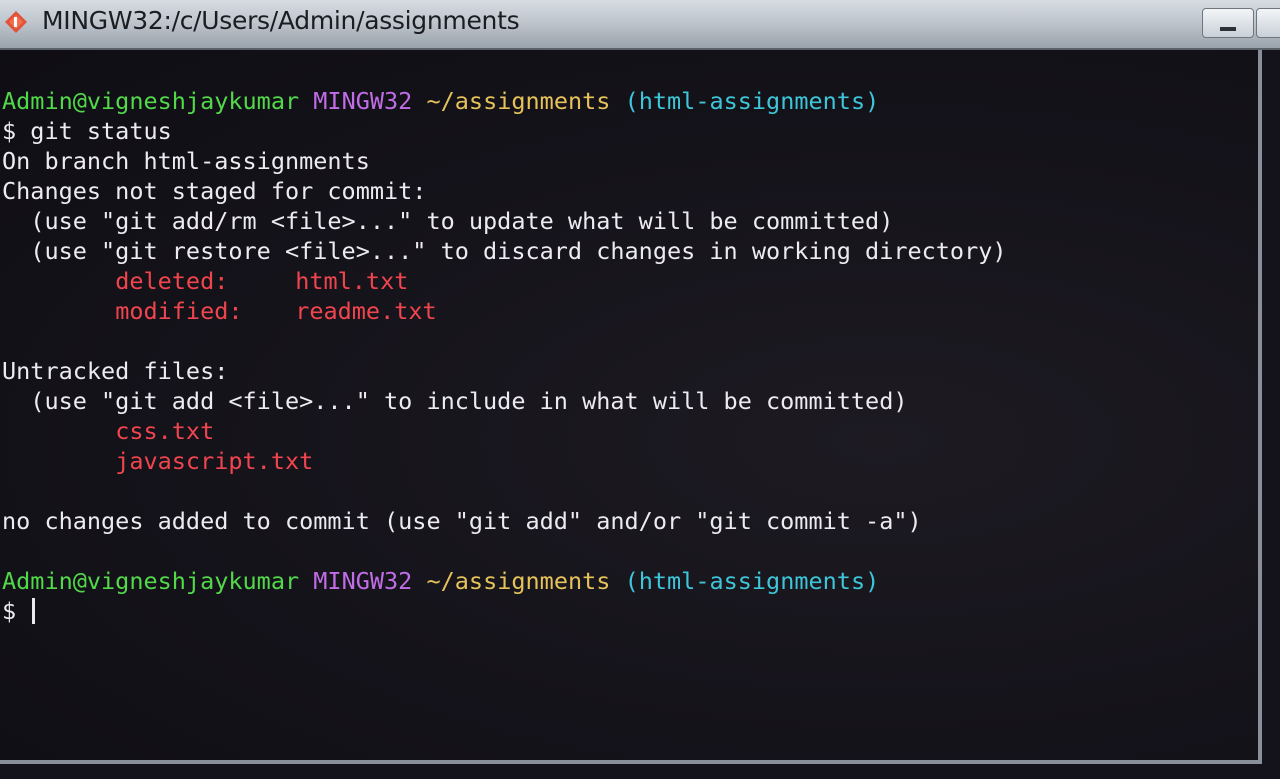  I want to click on file-status: deleted:, so click(172, 281).